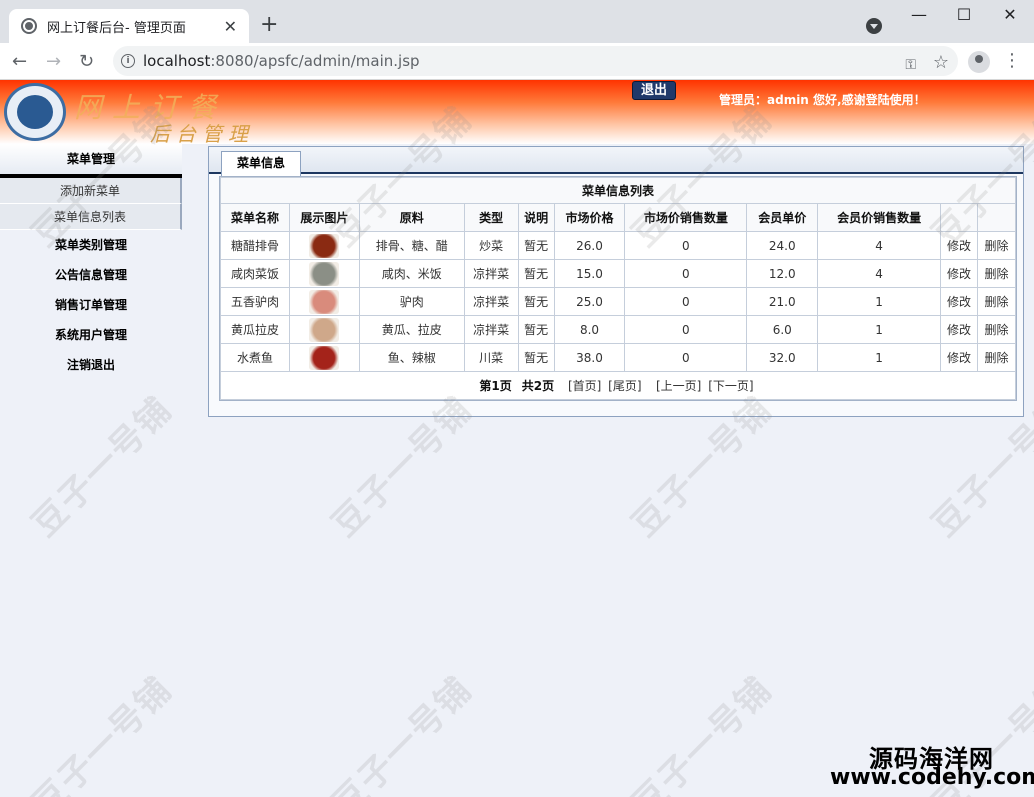  I want to click on prev-page-link: [上一页], so click(678, 386).